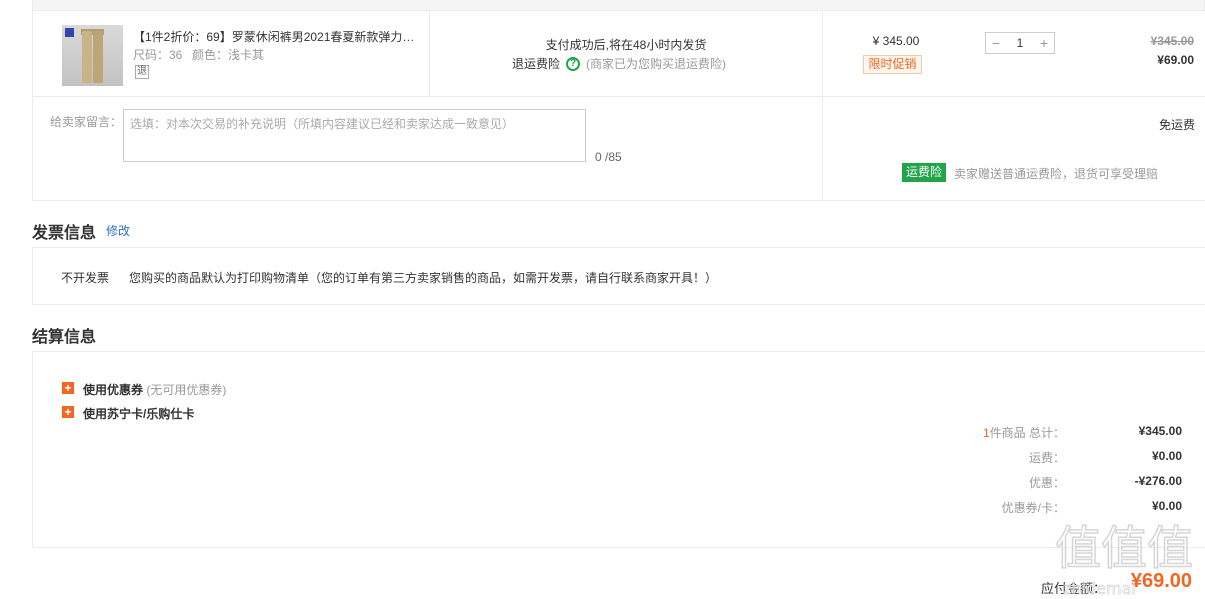 The image size is (1205, 599). I want to click on coupon-card-value: ¥0.00, so click(1166, 506).